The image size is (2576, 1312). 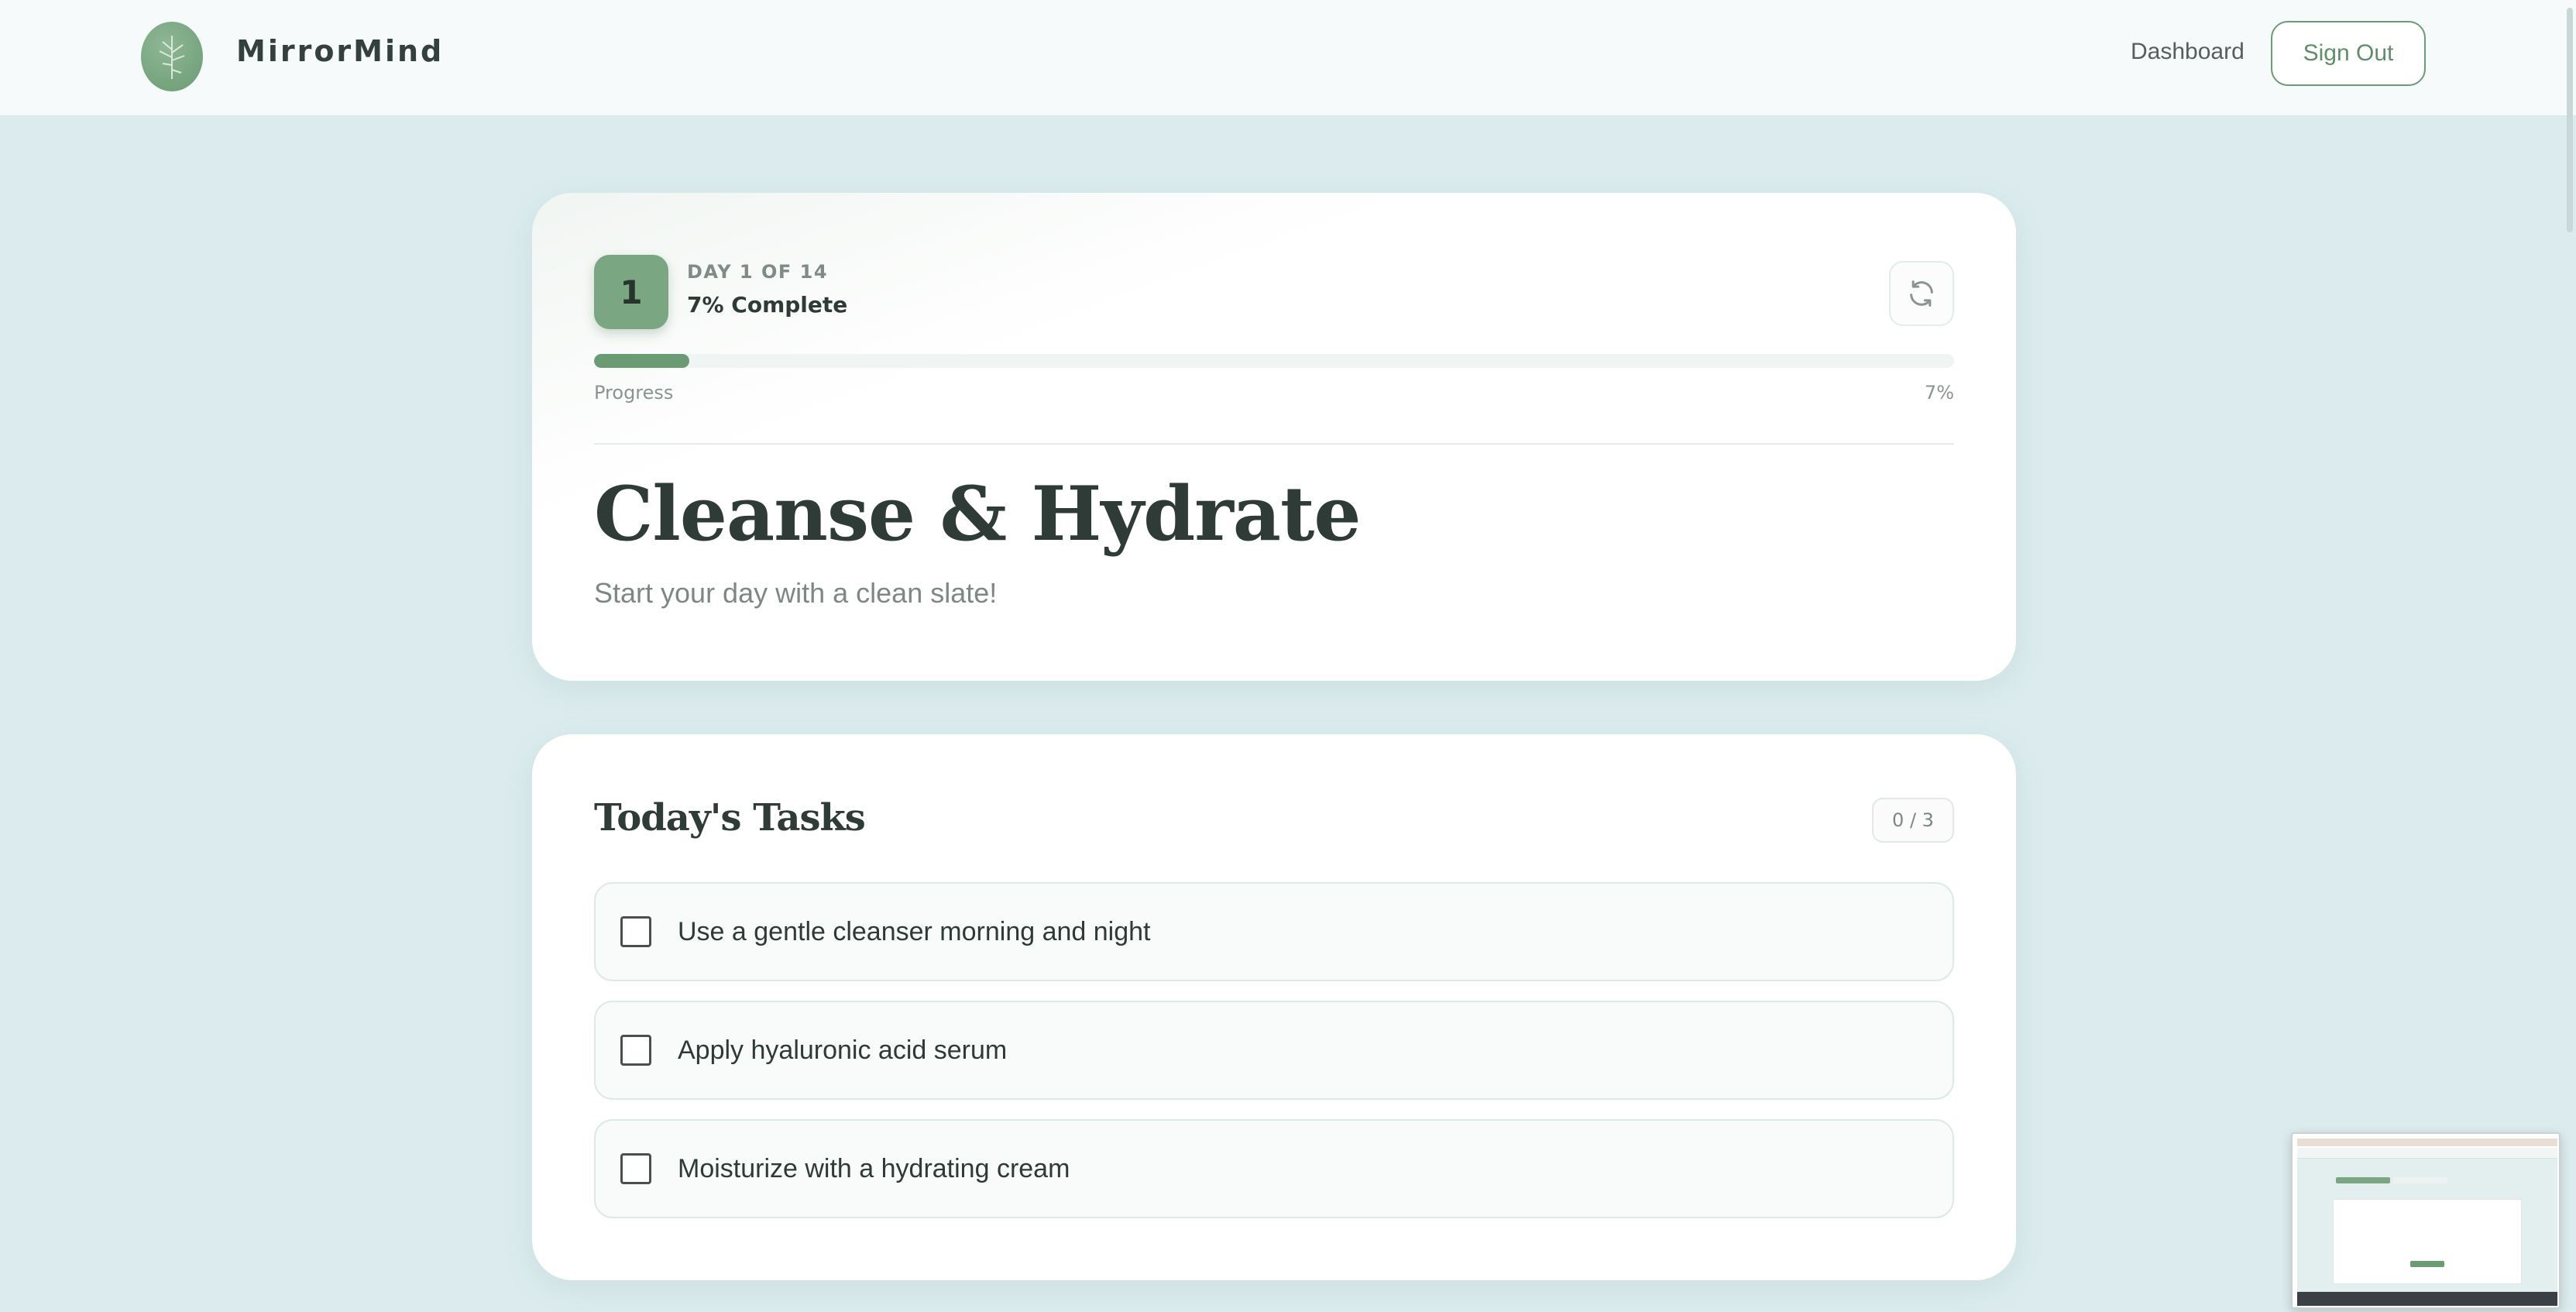 What do you see at coordinates (641, 361) in the screenshot?
I see `progress-bar-fill` at bounding box center [641, 361].